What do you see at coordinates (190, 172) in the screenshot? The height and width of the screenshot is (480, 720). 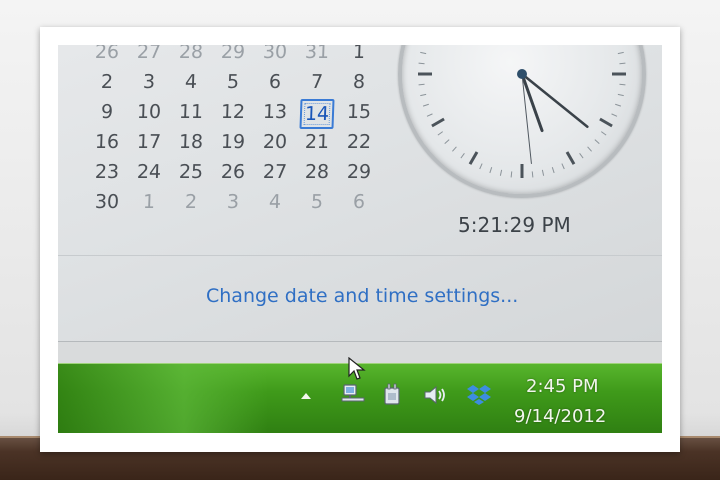 I see `calendar-day: 25` at bounding box center [190, 172].